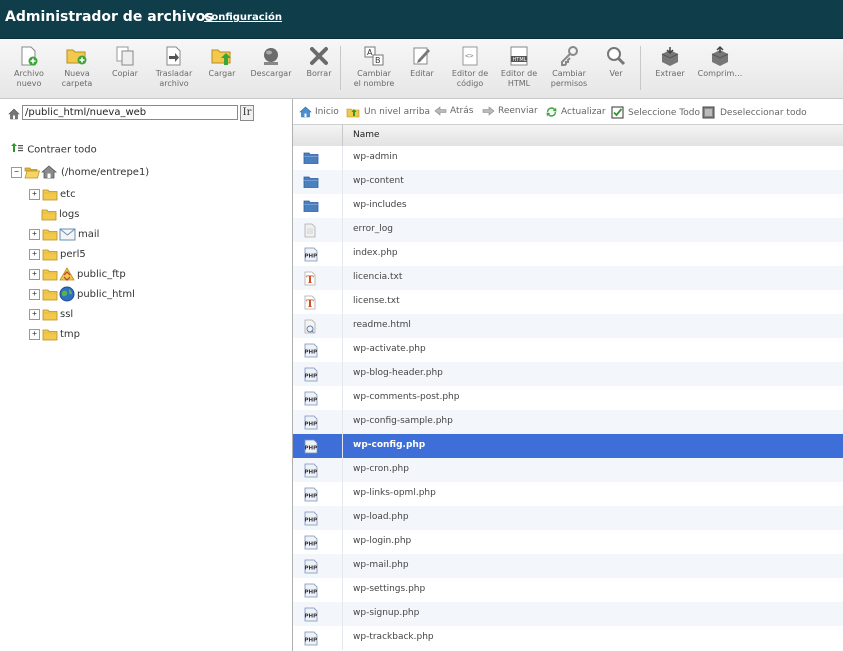  What do you see at coordinates (470, 68) in the screenshot?
I see `toolbar-button-code-editor: <> Editor de código` at bounding box center [470, 68].